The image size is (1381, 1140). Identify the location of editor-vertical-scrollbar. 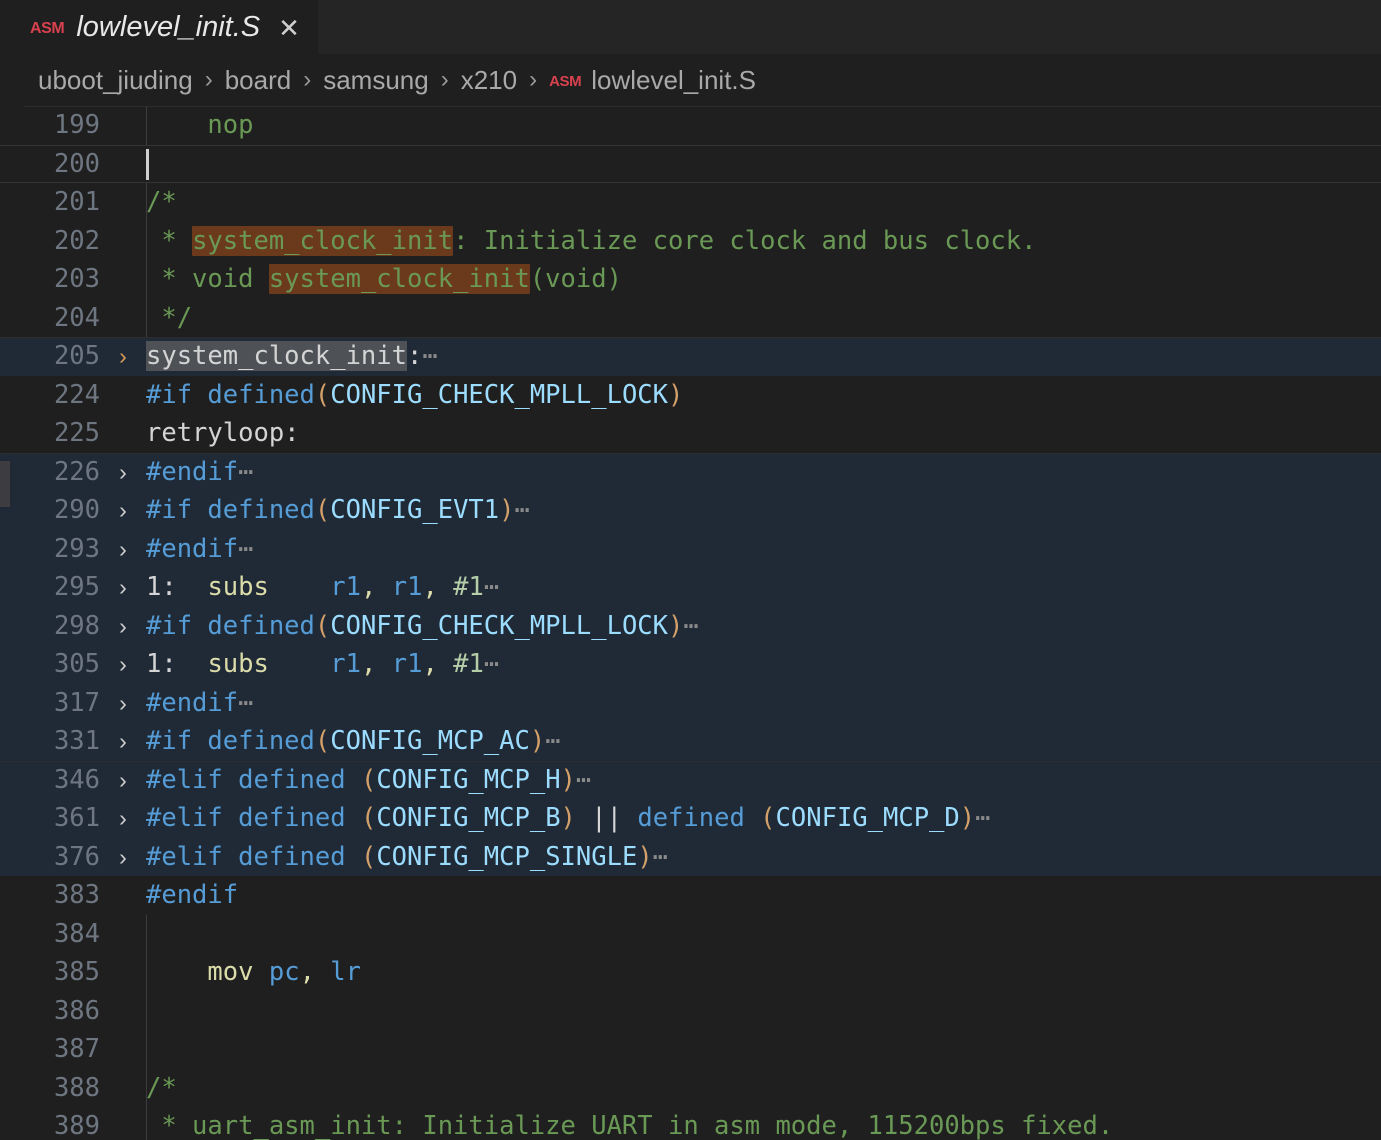
(5, 623).